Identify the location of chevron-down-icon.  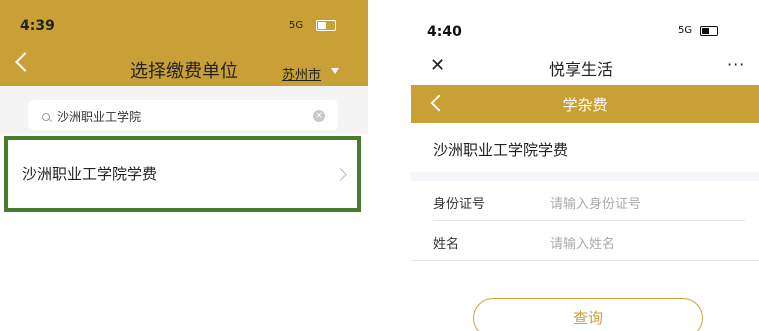
(335, 71).